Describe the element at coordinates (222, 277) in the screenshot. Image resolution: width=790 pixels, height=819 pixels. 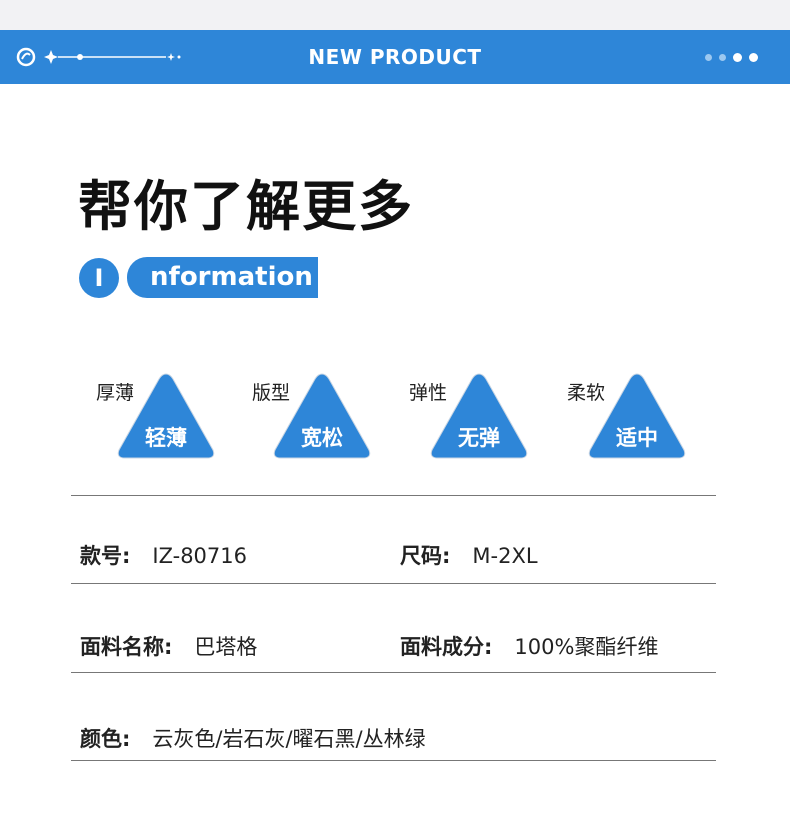
I see `info-word-pill: nformation` at that location.